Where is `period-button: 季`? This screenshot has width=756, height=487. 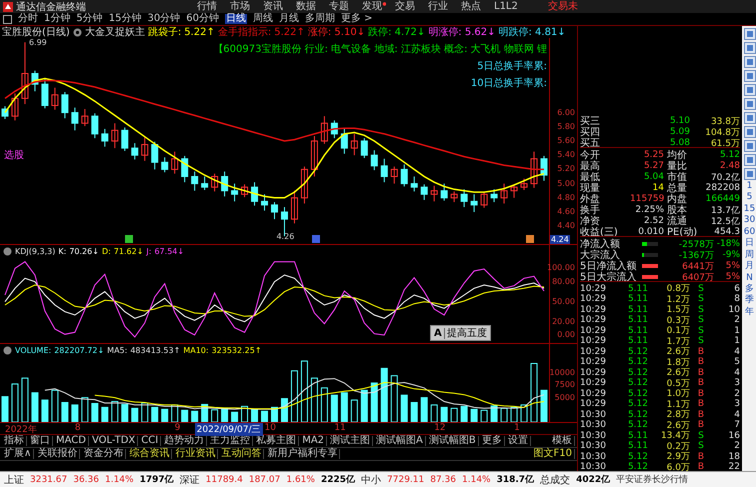 period-button: 季 is located at coordinates (749, 301).